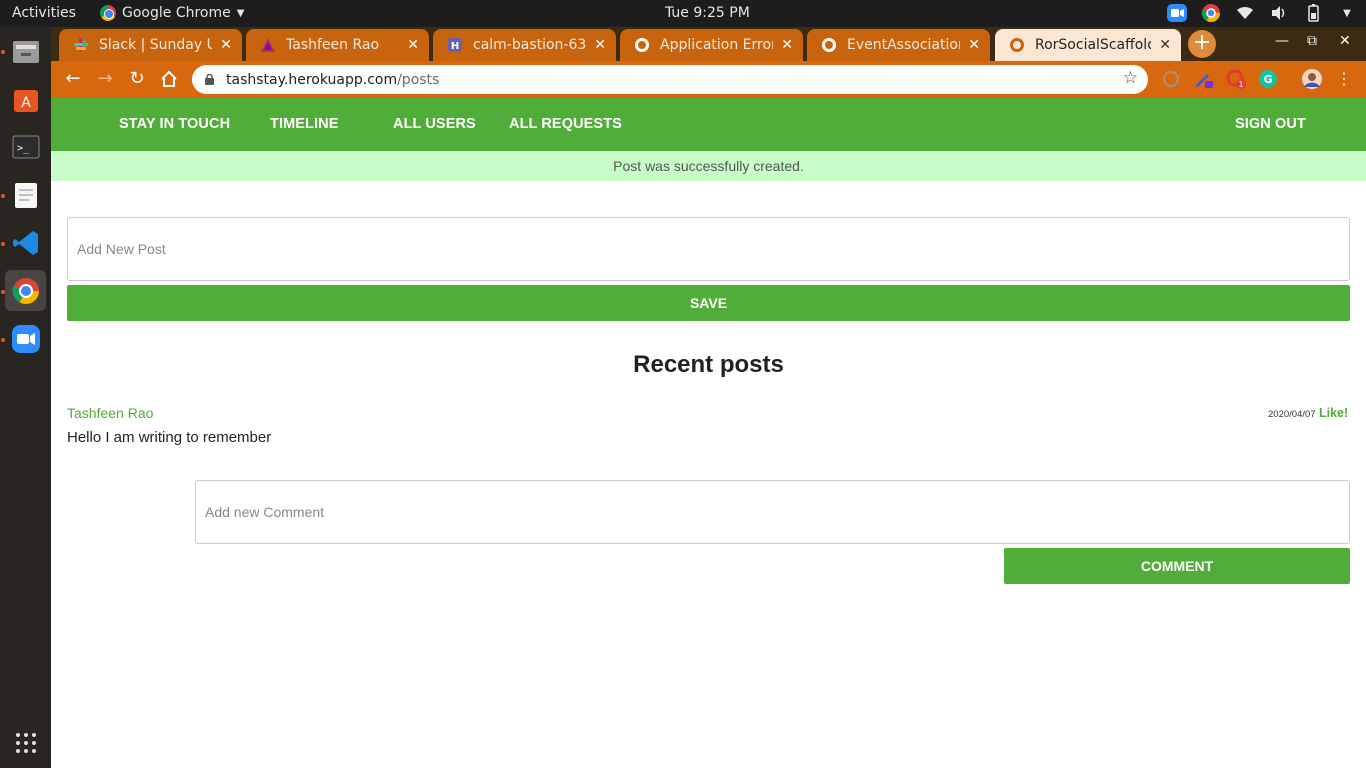  I want to click on tab-calm-bastion: H calm-bastion-637 ✕, so click(524, 45).